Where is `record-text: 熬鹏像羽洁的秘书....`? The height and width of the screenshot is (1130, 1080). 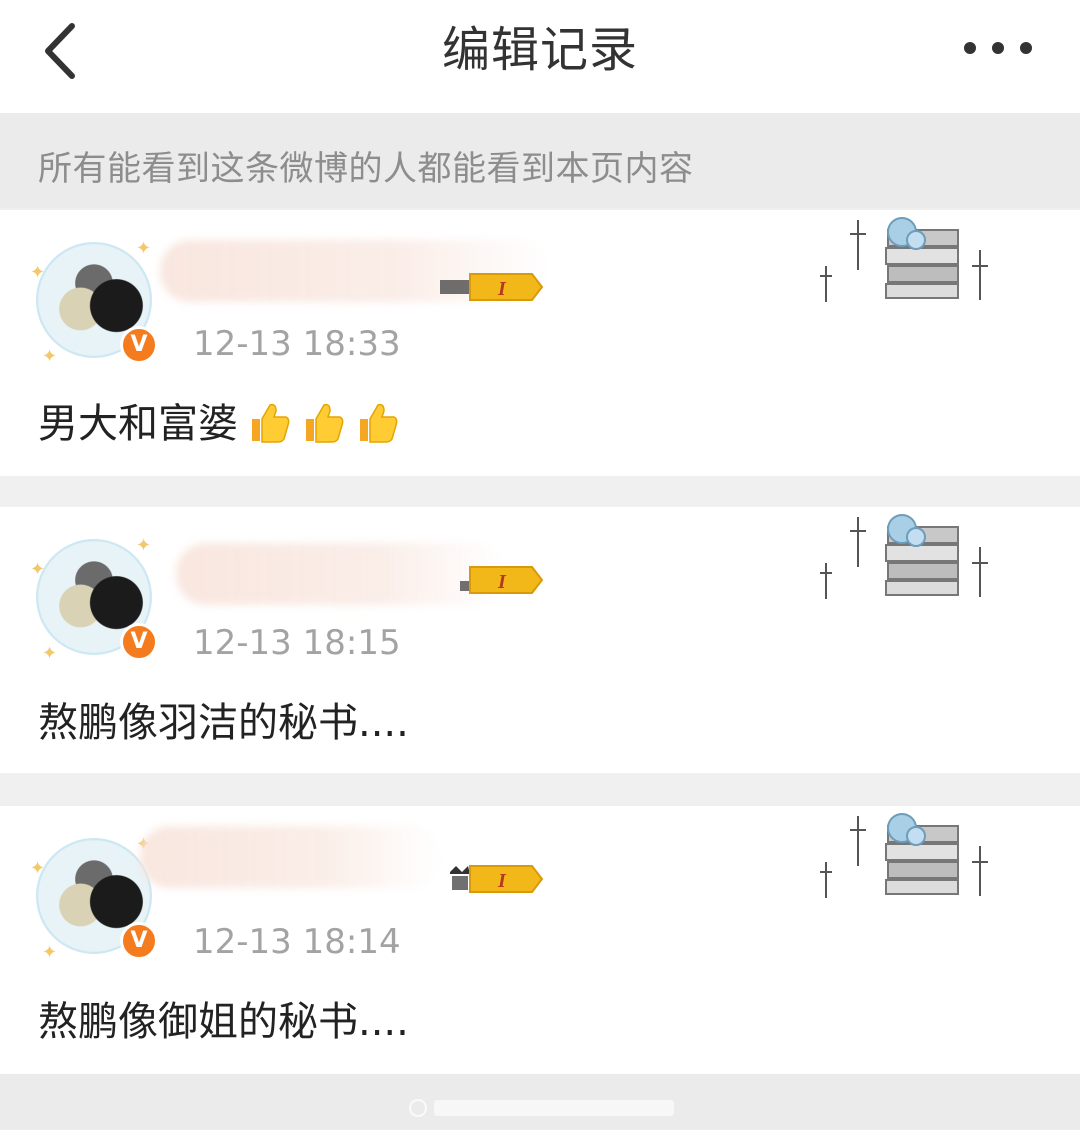 record-text: 熬鹏像羽洁的秘书.... is located at coordinates (223, 723).